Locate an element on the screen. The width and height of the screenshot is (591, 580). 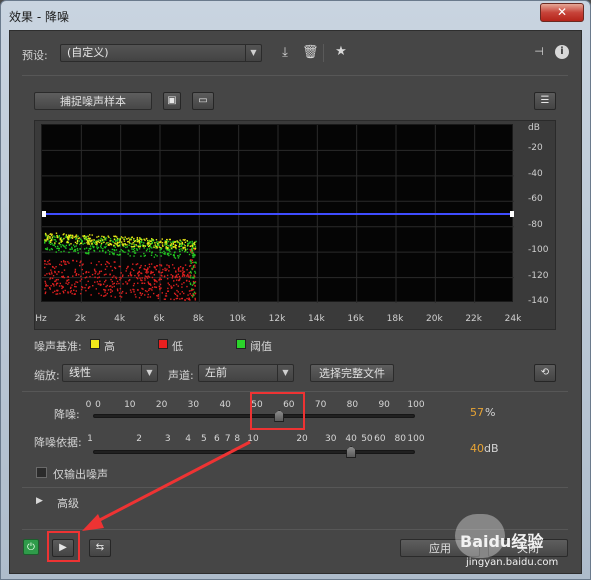
watermark-url: jingyan.baidu.com is located at coordinates (512, 562).